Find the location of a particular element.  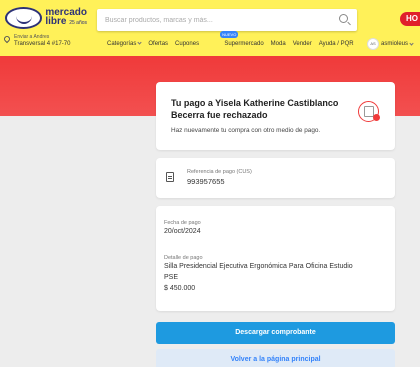

nav-offers: Ofertas is located at coordinates (158, 44).